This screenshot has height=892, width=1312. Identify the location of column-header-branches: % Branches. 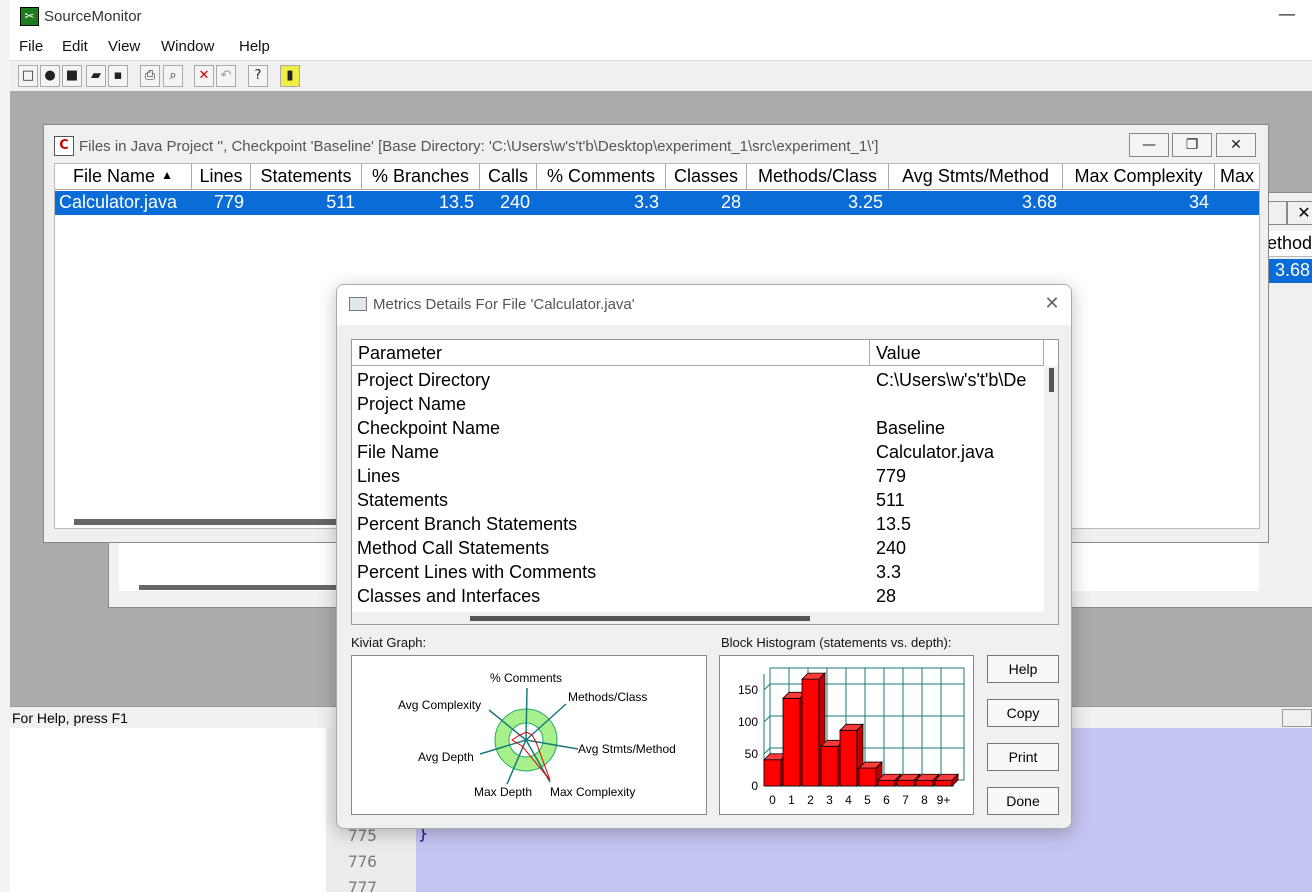
(421, 177).